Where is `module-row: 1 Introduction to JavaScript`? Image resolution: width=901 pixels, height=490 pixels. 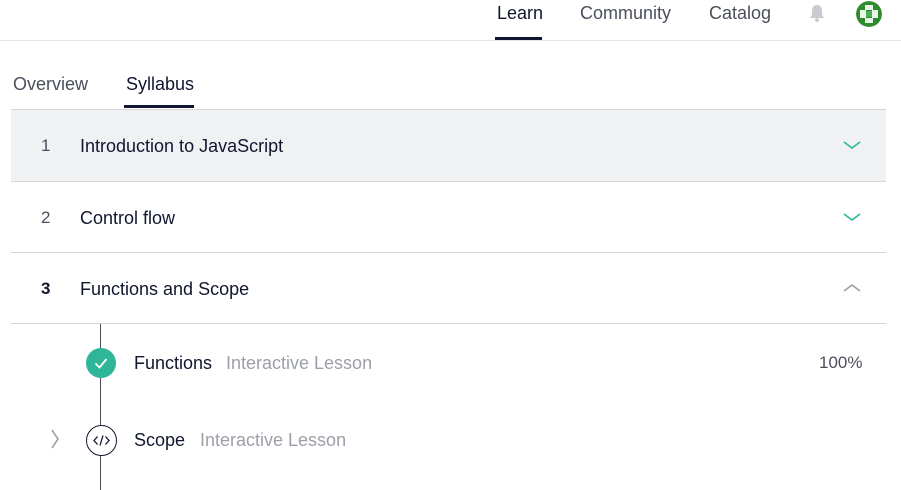
module-row: 1 Introduction to JavaScript is located at coordinates (448, 145).